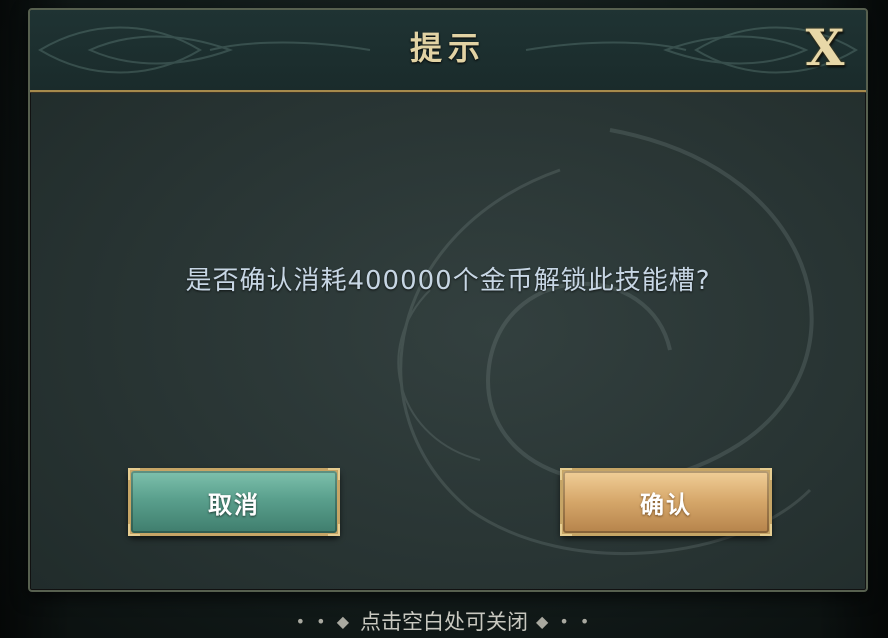 The image size is (888, 638). I want to click on close-icon: X, so click(825, 47).